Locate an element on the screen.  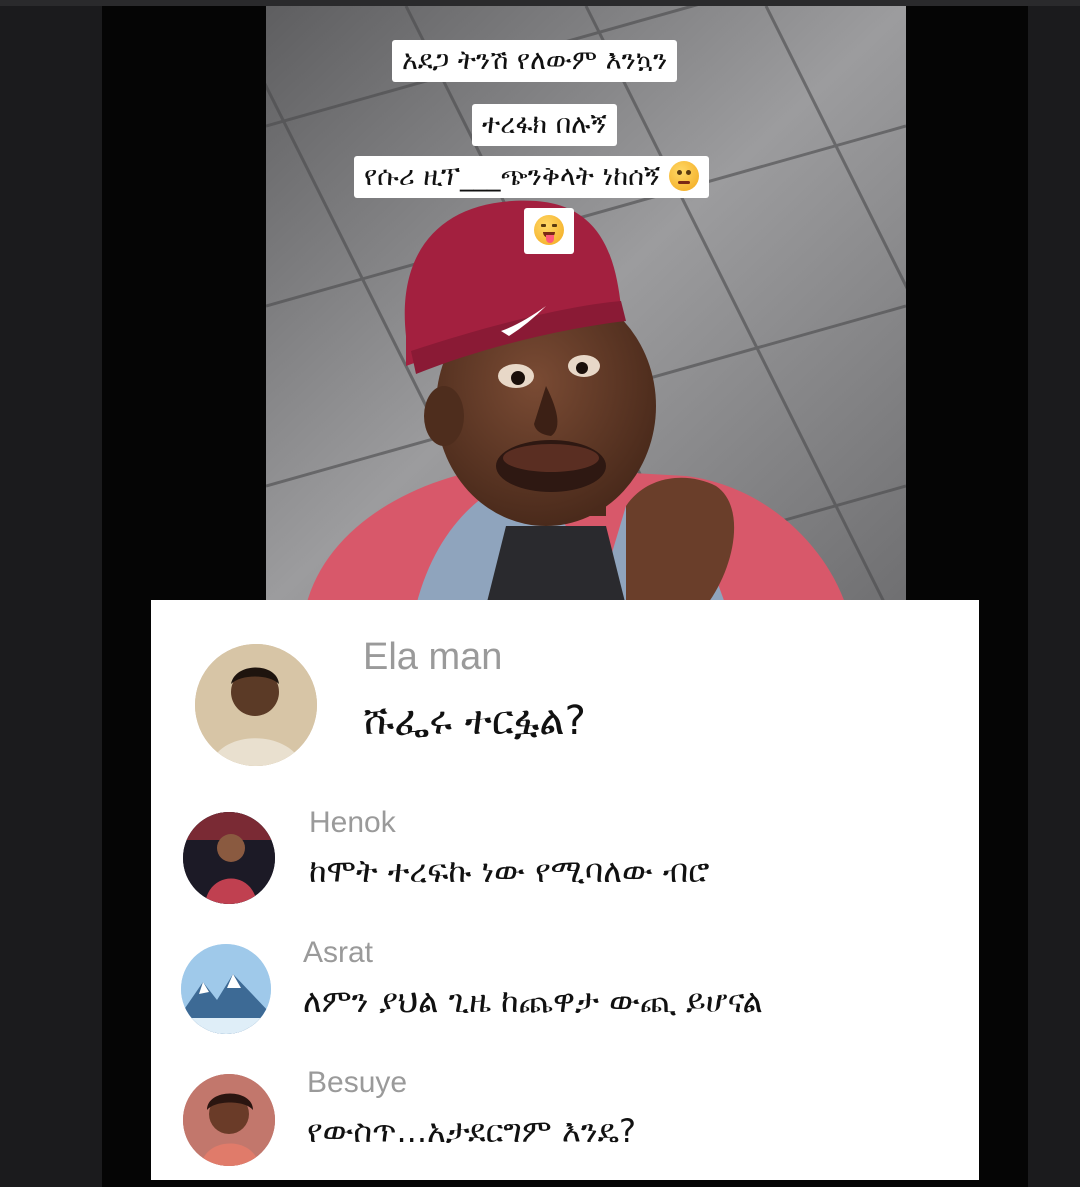
left-margin is located at coordinates (51, 593).